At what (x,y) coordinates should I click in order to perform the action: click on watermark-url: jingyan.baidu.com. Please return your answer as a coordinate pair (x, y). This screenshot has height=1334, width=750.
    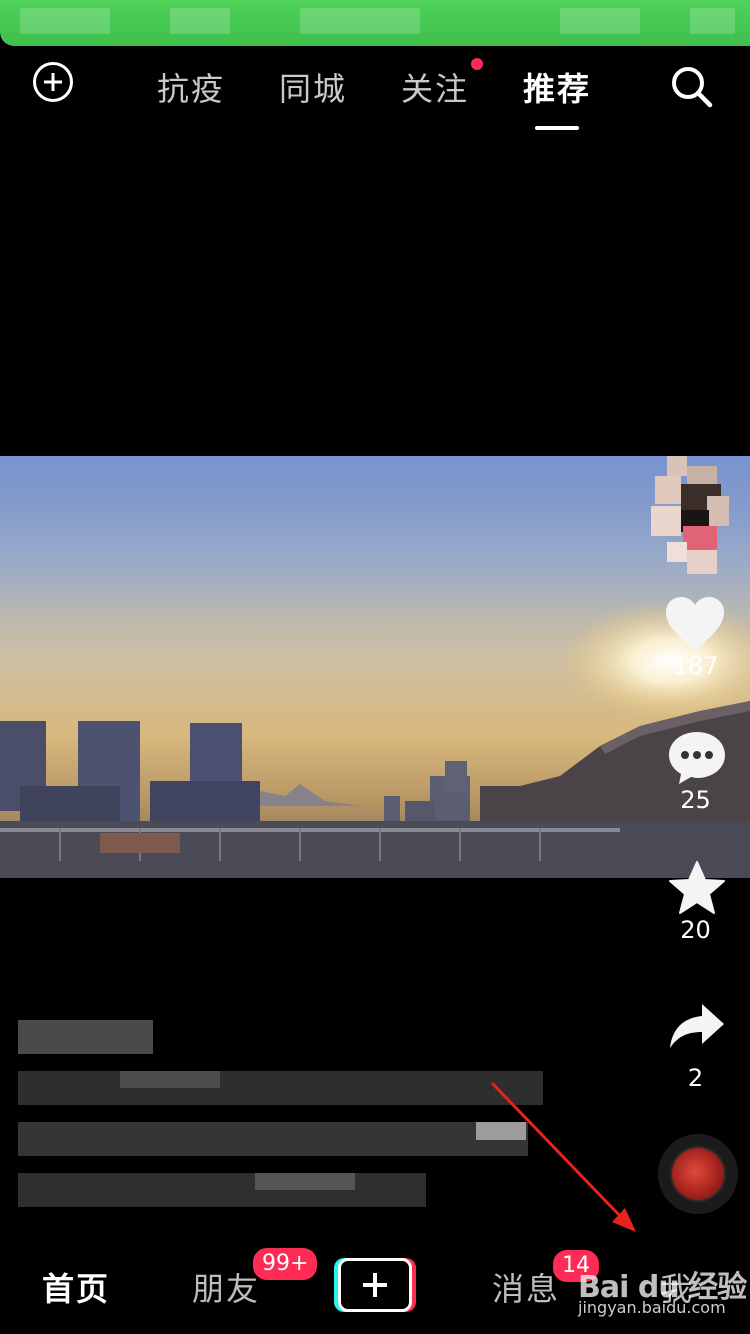
    Looking at the image, I should click on (652, 1307).